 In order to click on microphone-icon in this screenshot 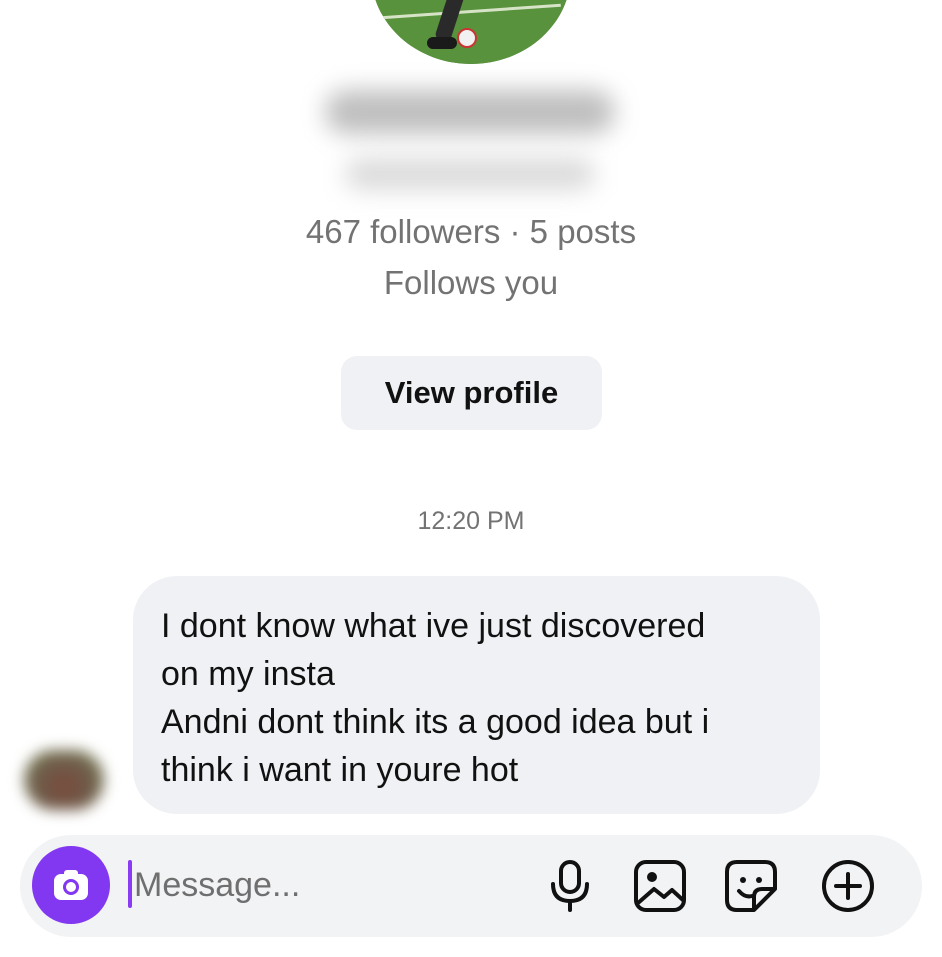, I will do `click(570, 886)`.